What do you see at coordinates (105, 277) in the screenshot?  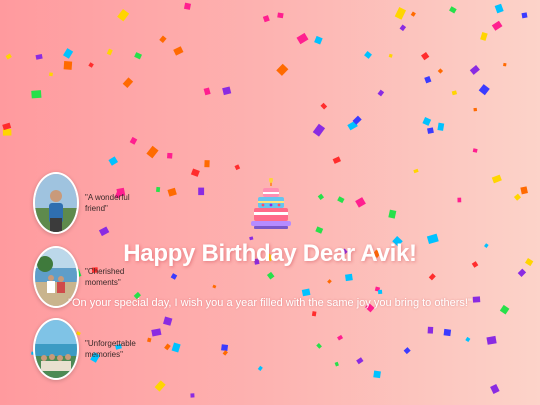 I see `memory-caption-2: "Cherished moments"` at bounding box center [105, 277].